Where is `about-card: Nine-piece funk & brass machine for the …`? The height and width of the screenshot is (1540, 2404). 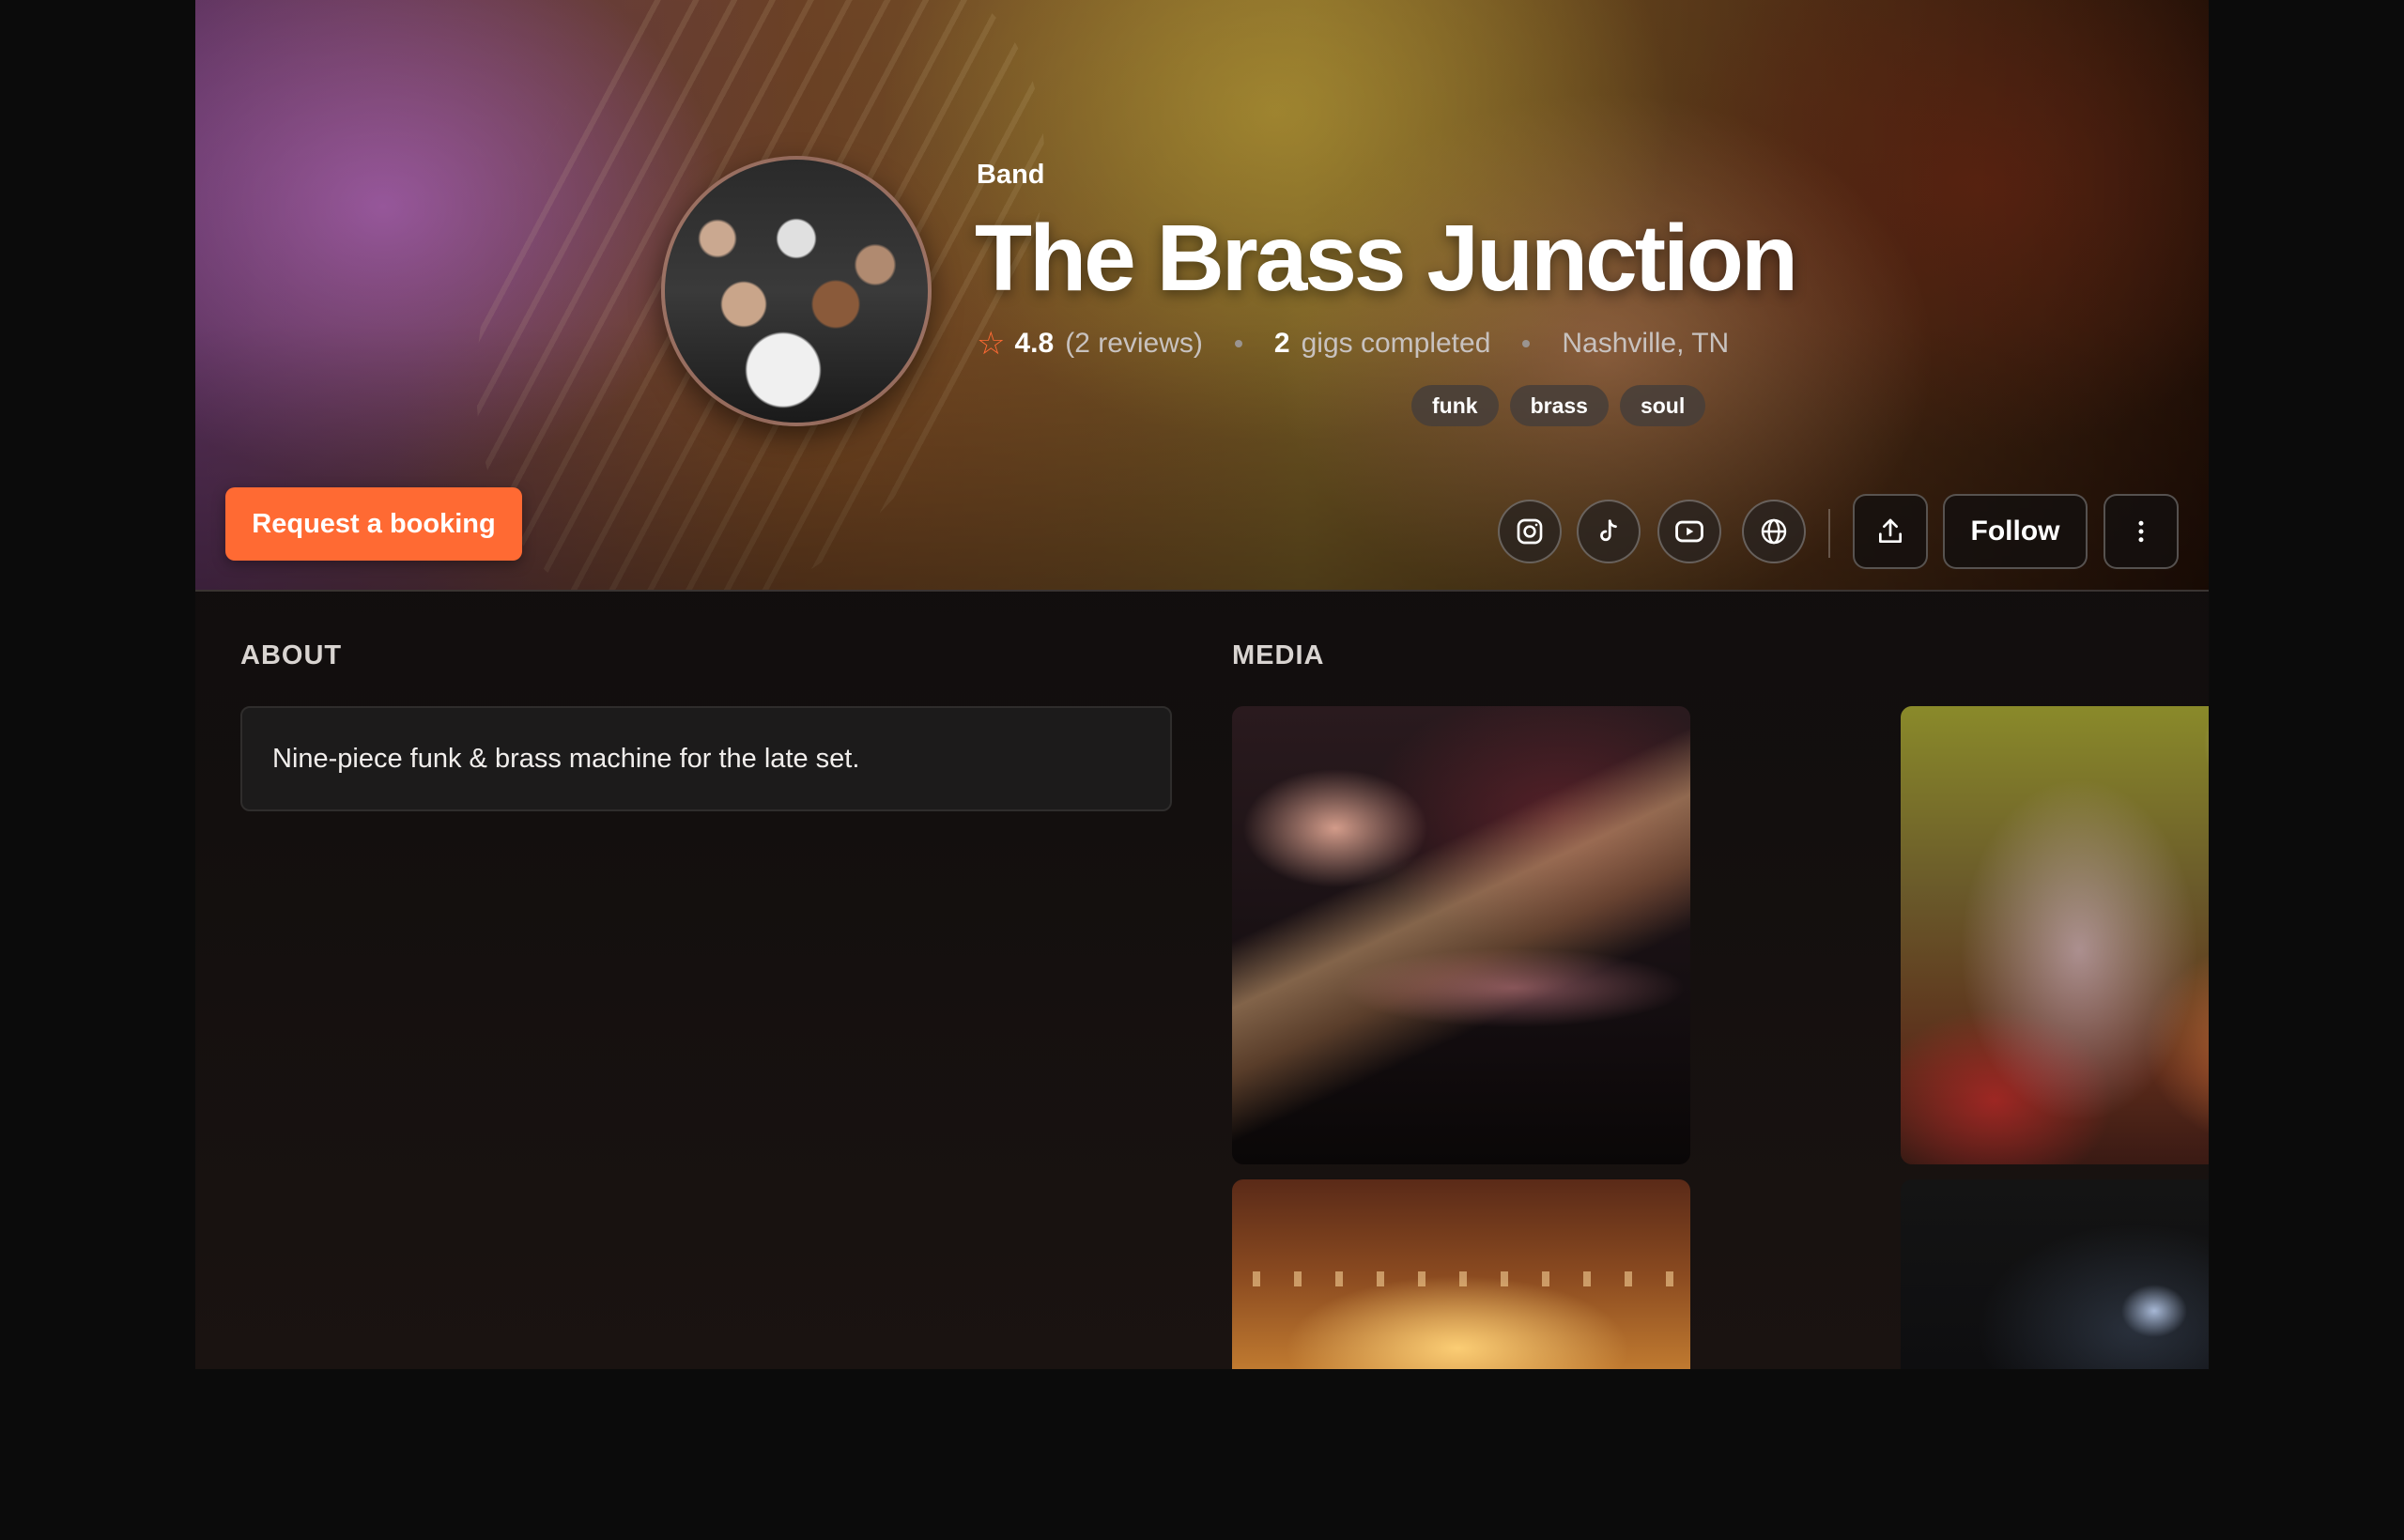 about-card: Nine-piece funk & brass machine for the … is located at coordinates (706, 758).